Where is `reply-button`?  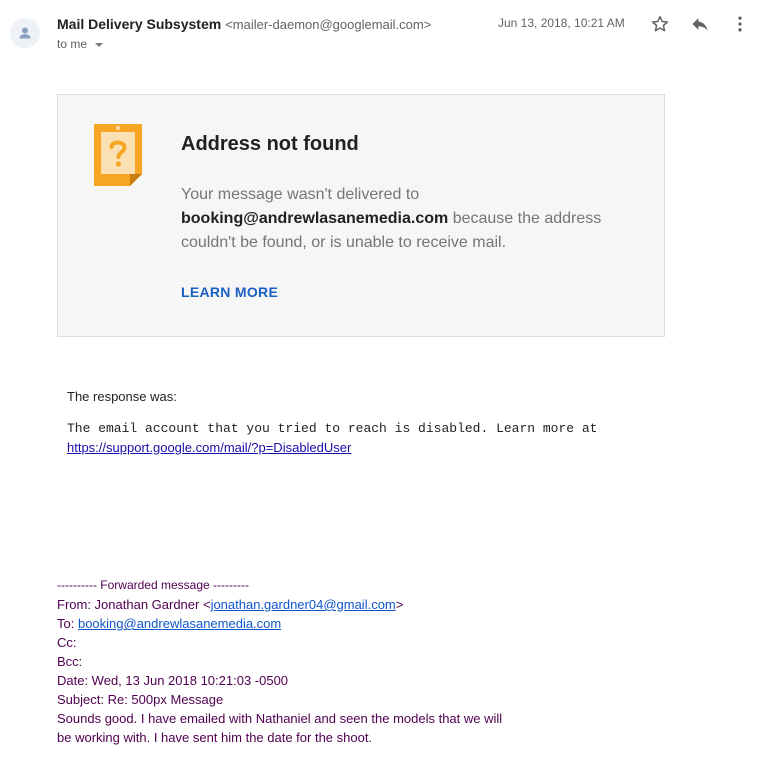
reply-button is located at coordinates (700, 24).